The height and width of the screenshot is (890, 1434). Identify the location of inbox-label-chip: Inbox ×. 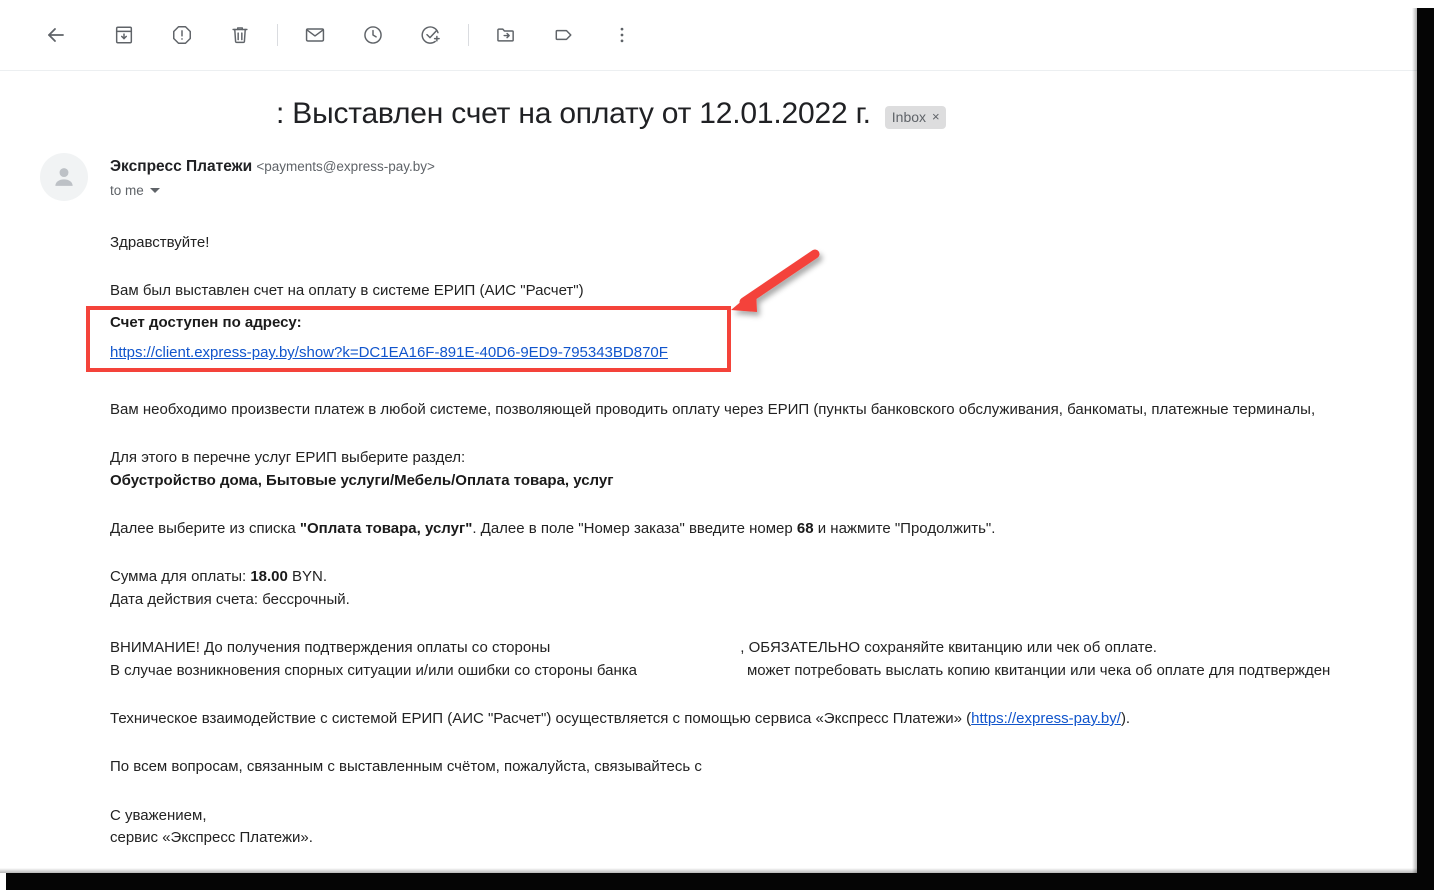
(915, 117).